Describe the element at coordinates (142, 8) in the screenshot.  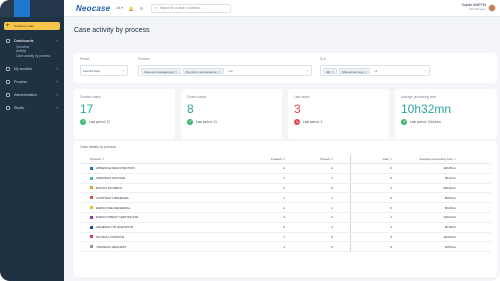
I see `settings-icon: ⚙` at that location.